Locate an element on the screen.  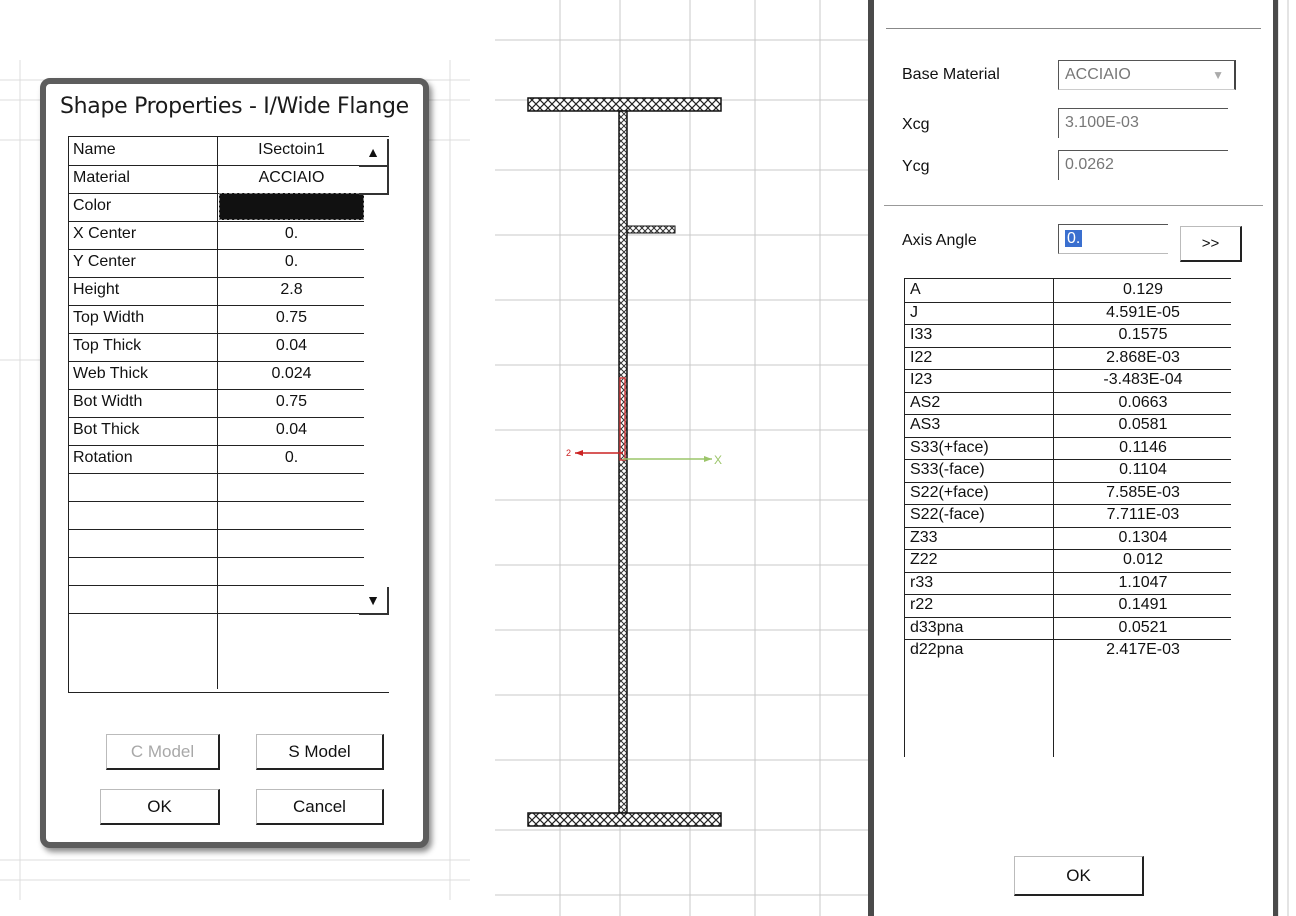
property-row-color: Color is located at coordinates (216, 207).